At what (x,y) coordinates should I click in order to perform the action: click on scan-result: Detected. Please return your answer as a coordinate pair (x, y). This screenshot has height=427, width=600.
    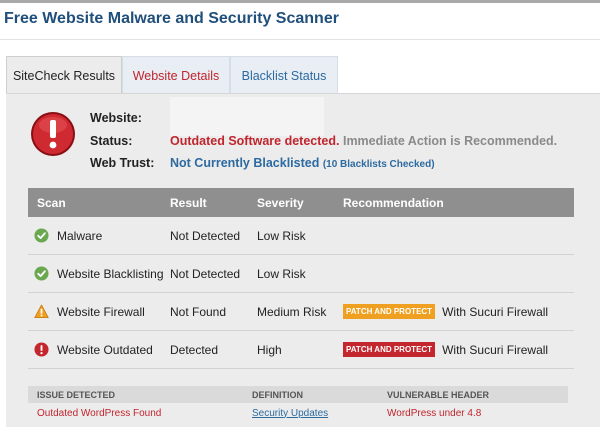
    Looking at the image, I should click on (194, 349).